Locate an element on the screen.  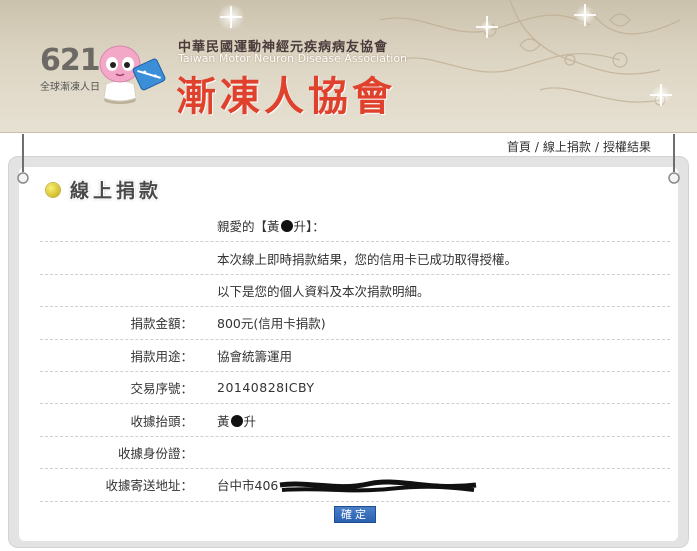
detail-label: 捐款用途： is located at coordinates (161, 356).